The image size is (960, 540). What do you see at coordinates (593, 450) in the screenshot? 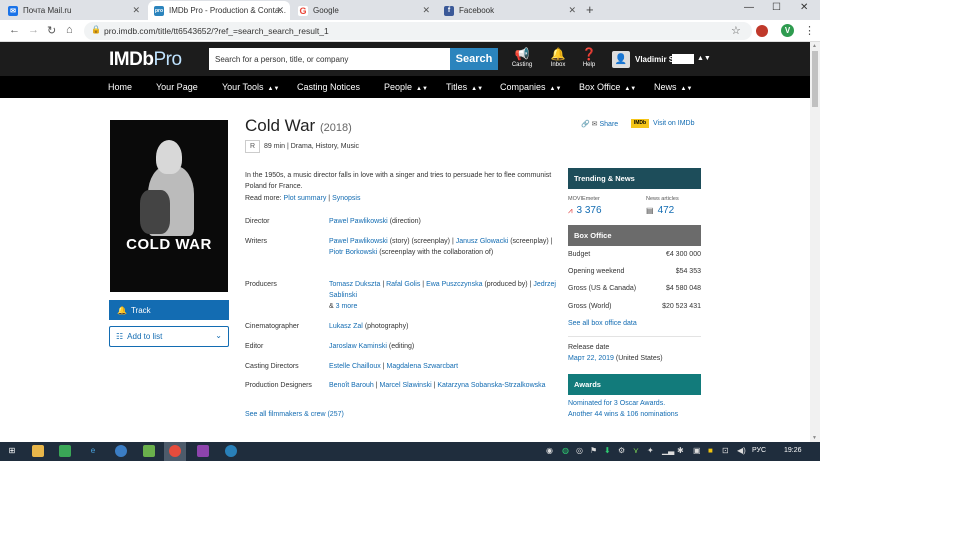
I see `tray-icon: ⚑` at bounding box center [593, 450].